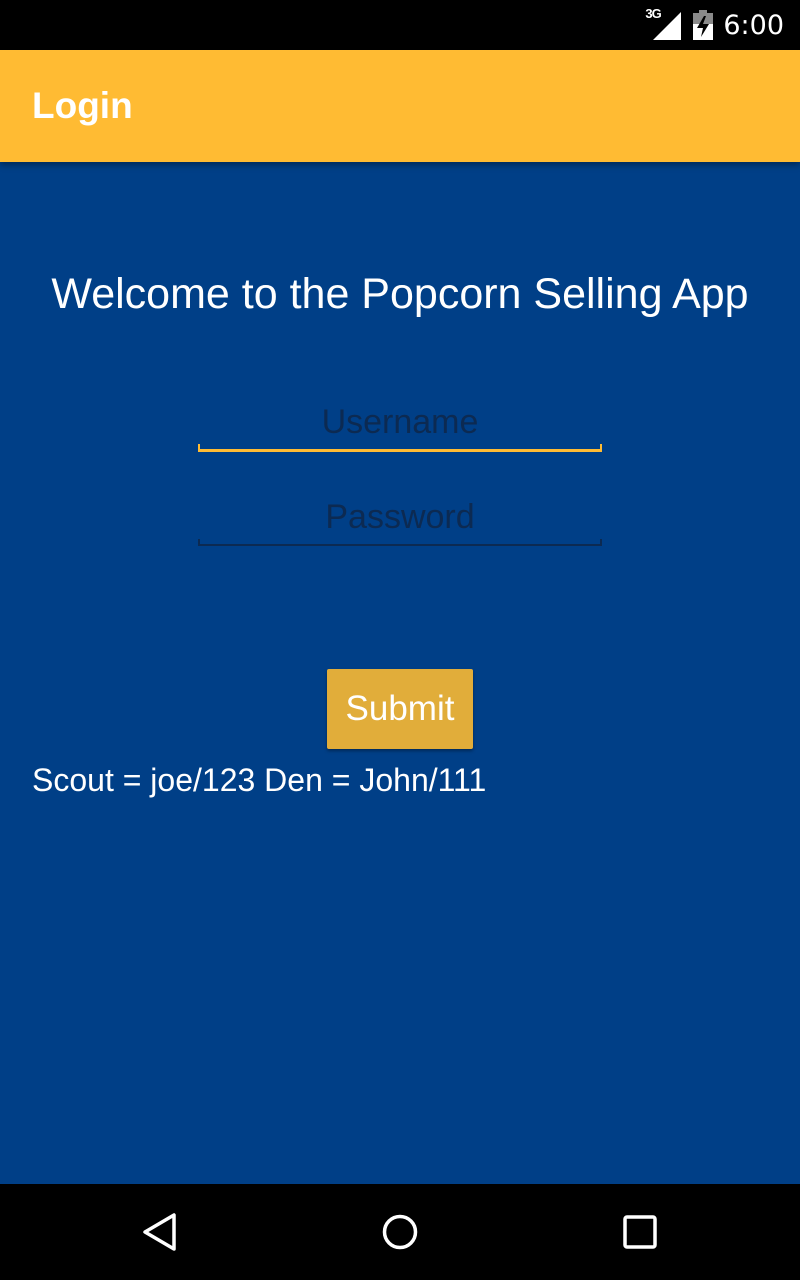 The width and height of the screenshot is (800, 1280). What do you see at coordinates (400, 448) in the screenshot?
I see `username-underline` at bounding box center [400, 448].